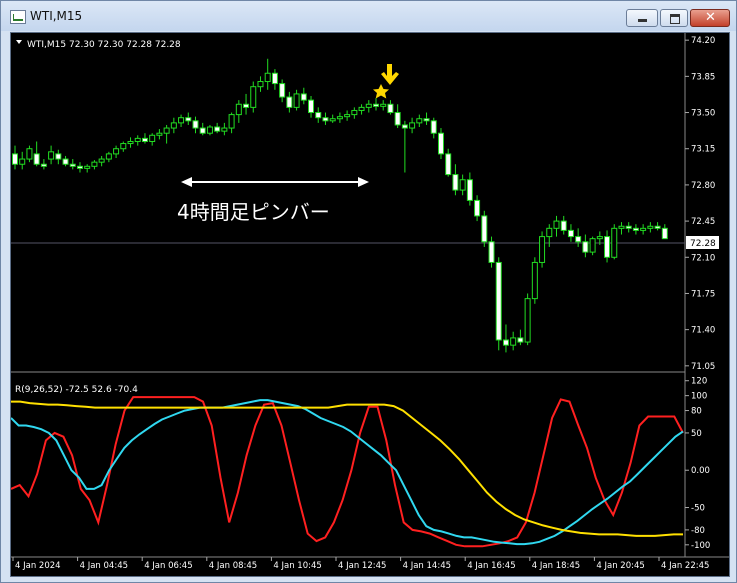  I want to click on time-tick-label: 4 Jan 08:45, so click(233, 566).